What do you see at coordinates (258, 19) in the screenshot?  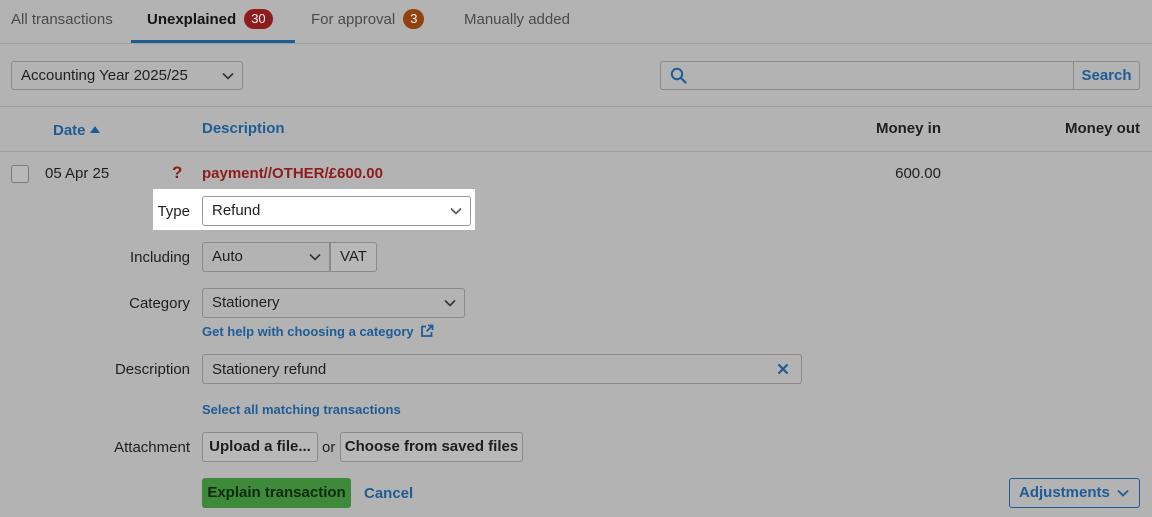 I see `count-badge: 30` at bounding box center [258, 19].